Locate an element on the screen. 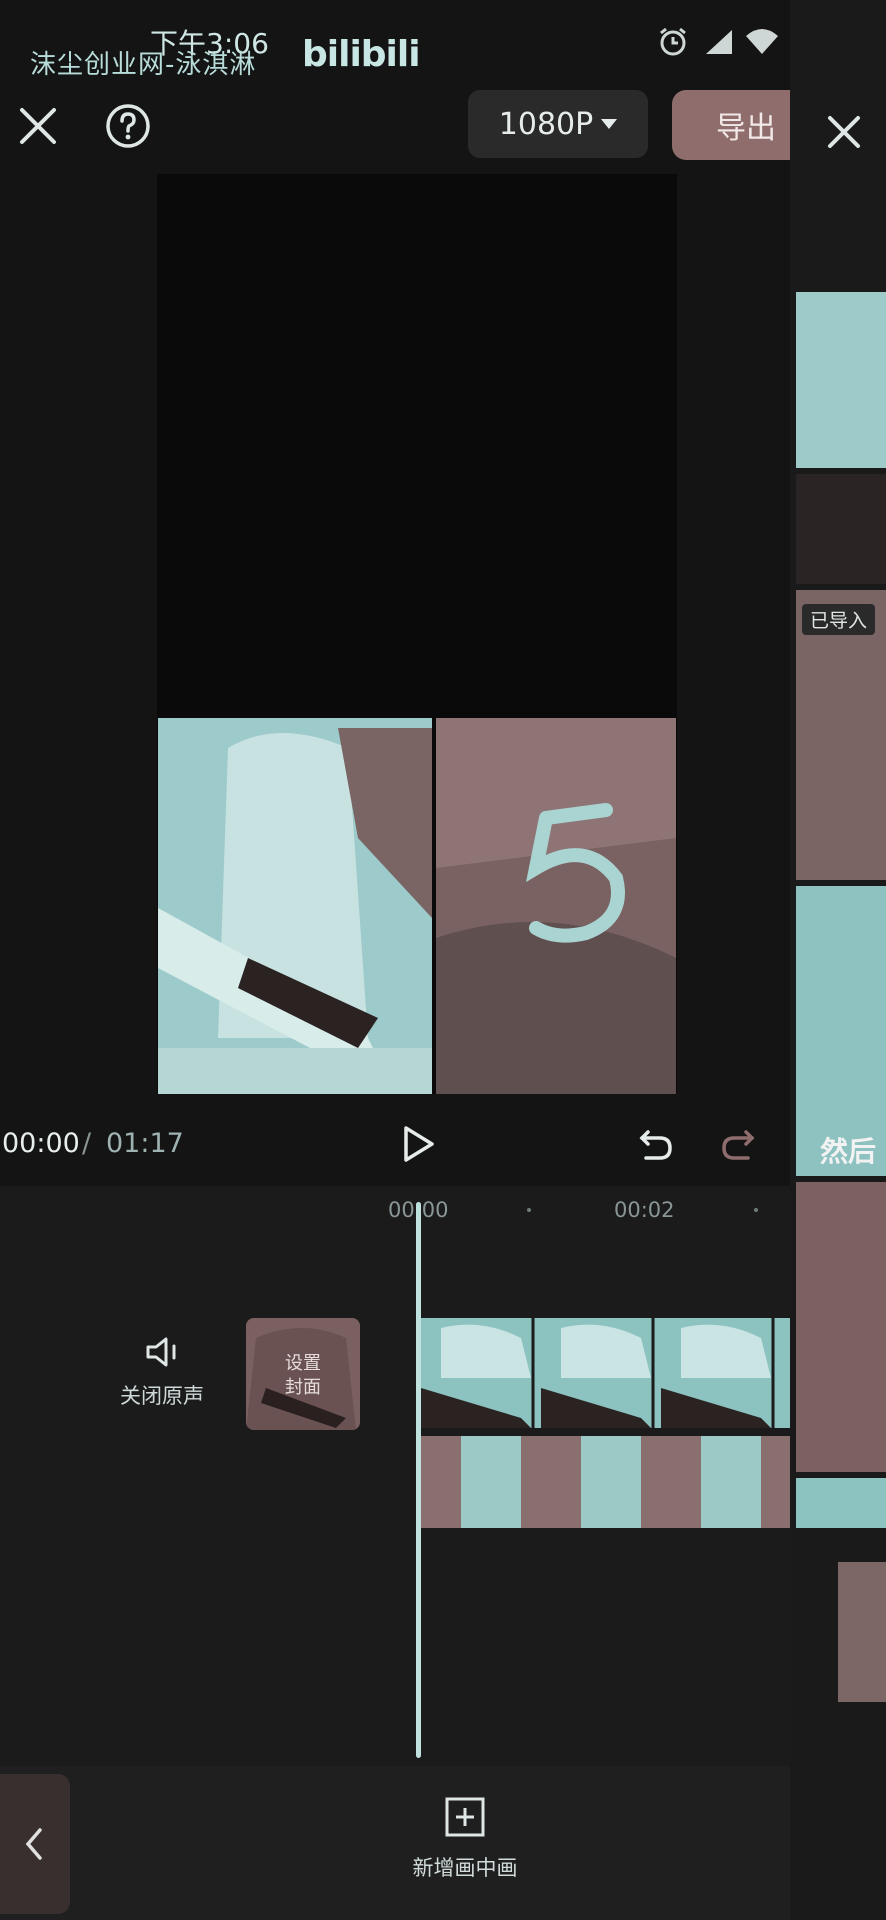 This screenshot has width=886, height=1920. play-icon is located at coordinates (418, 1144).